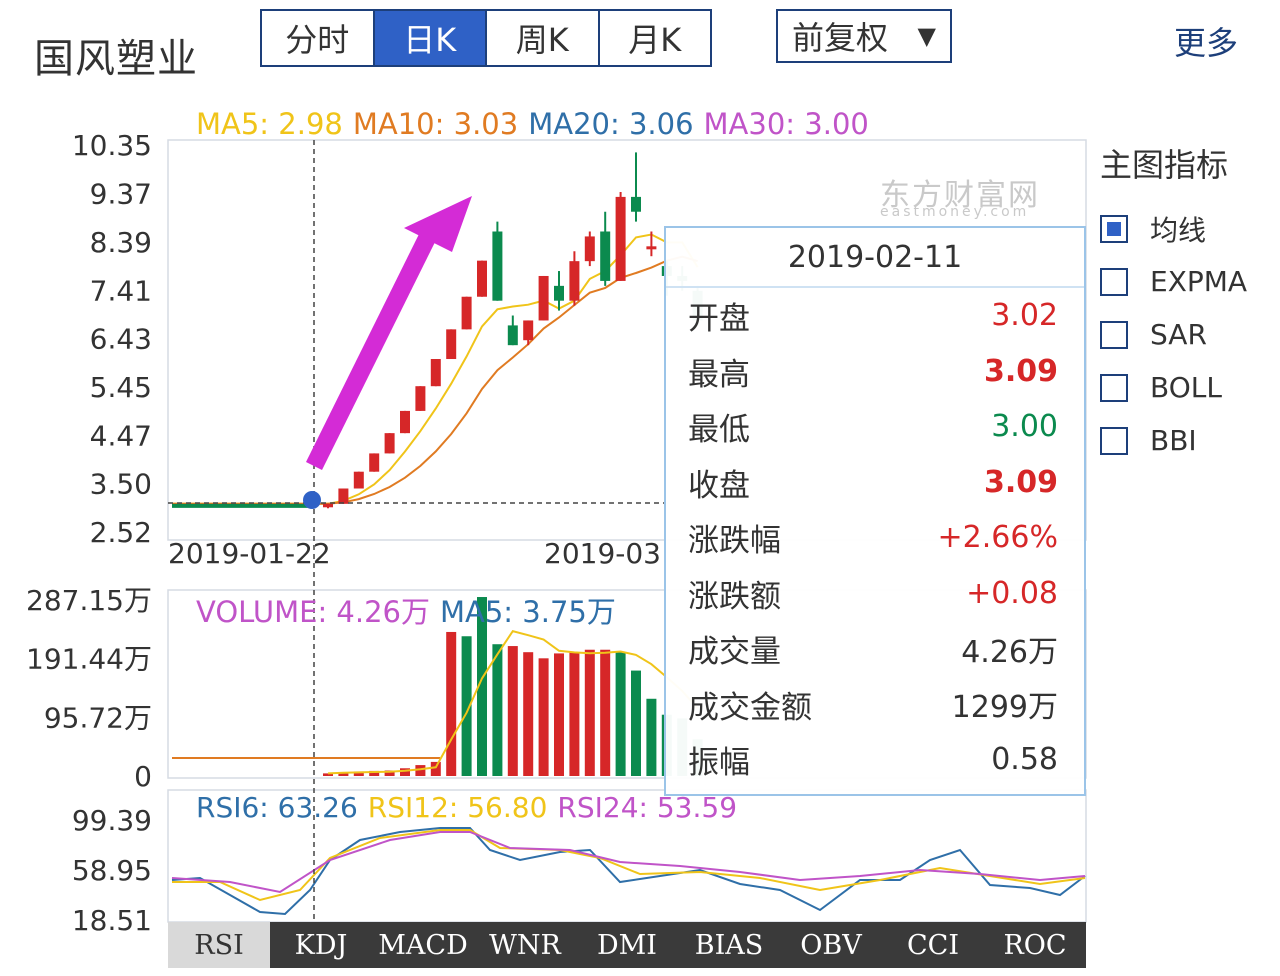 The width and height of the screenshot is (1280, 976). I want to click on tooltip-row: 最高 3.09, so click(875, 372).